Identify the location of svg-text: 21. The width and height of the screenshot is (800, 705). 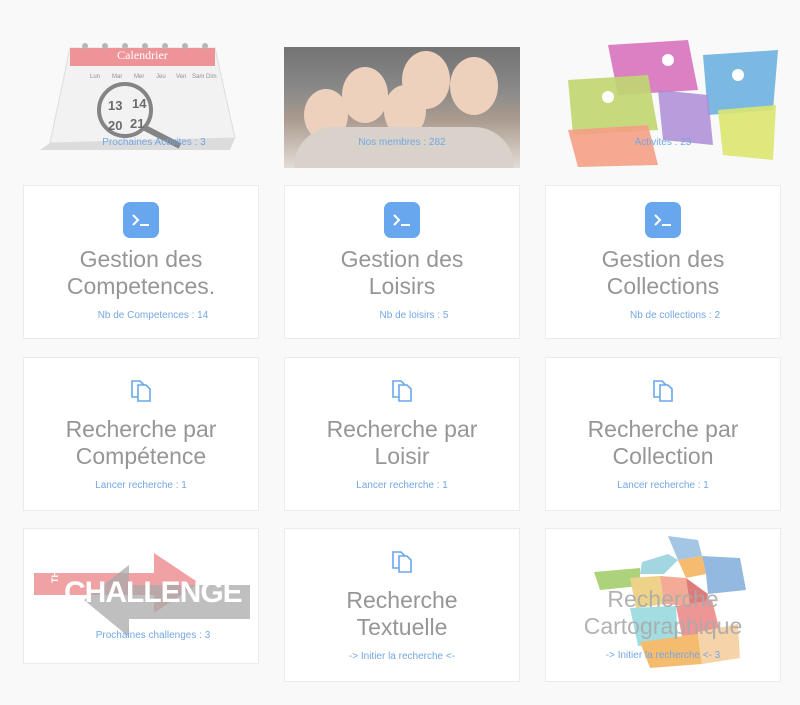
(137, 123).